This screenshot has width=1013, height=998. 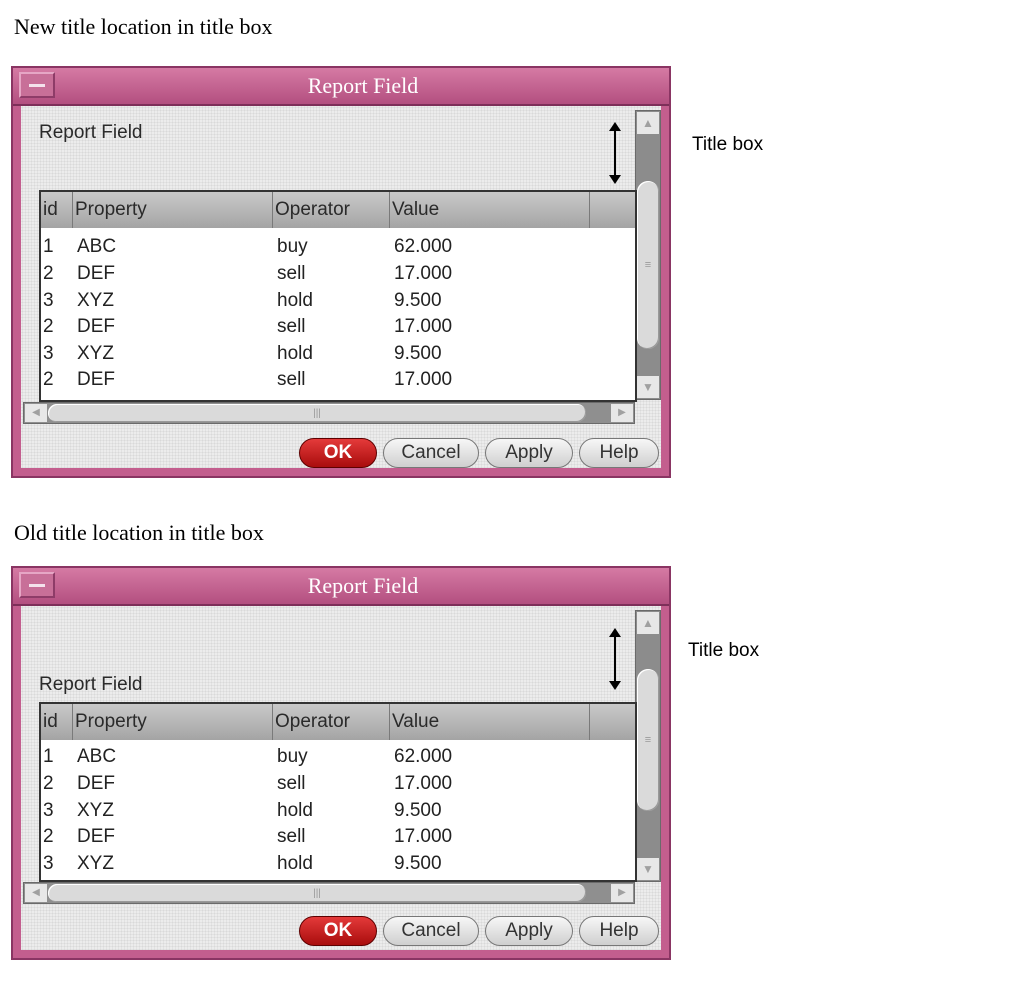 I want to click on cell-id: 1, so click(x=48, y=246).